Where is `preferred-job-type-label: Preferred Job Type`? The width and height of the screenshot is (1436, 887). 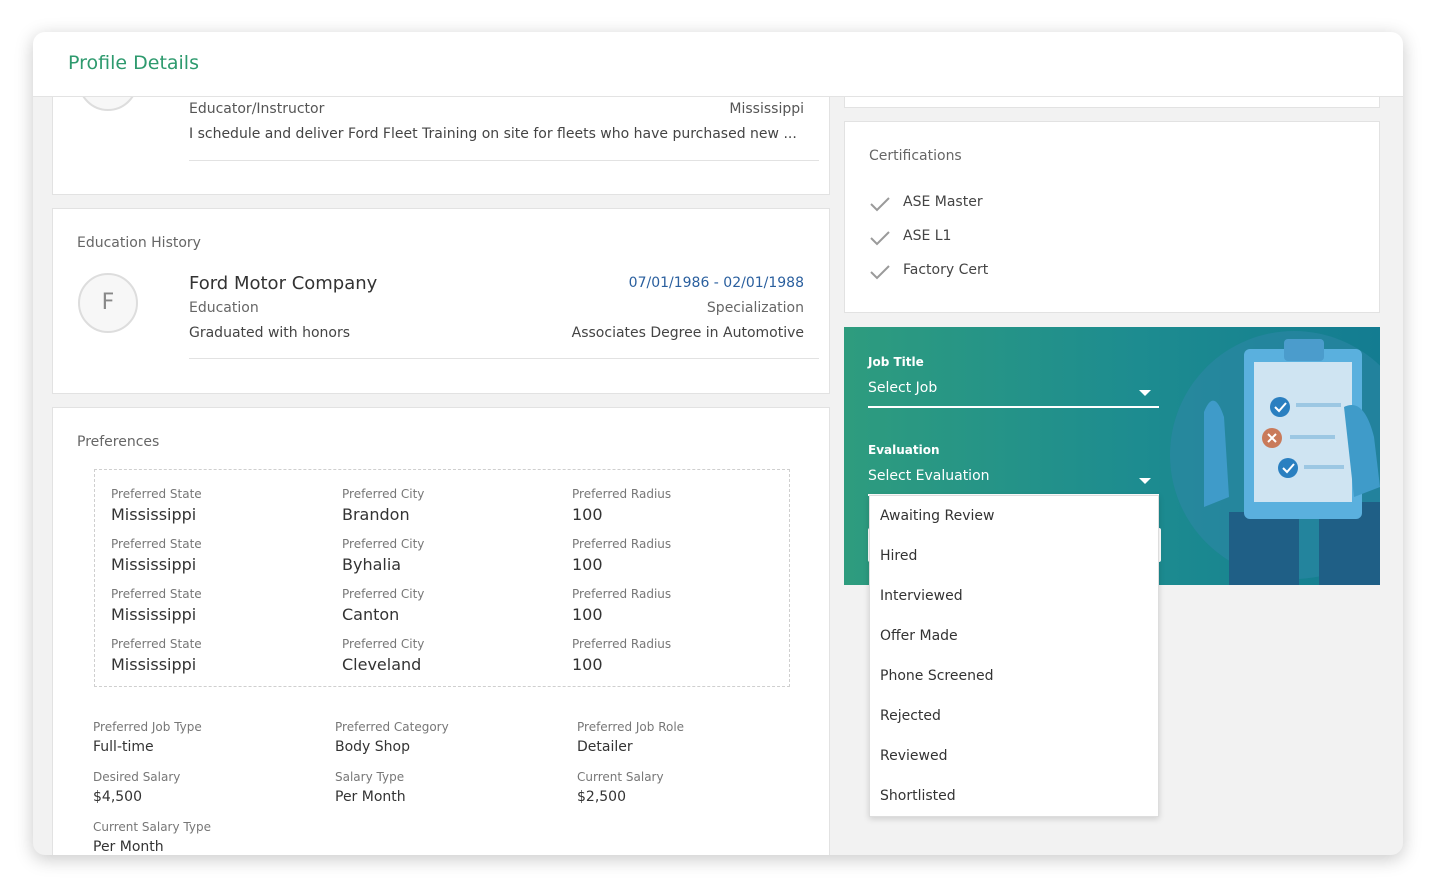
preferred-job-type-label: Preferred Job Type is located at coordinates (147, 727).